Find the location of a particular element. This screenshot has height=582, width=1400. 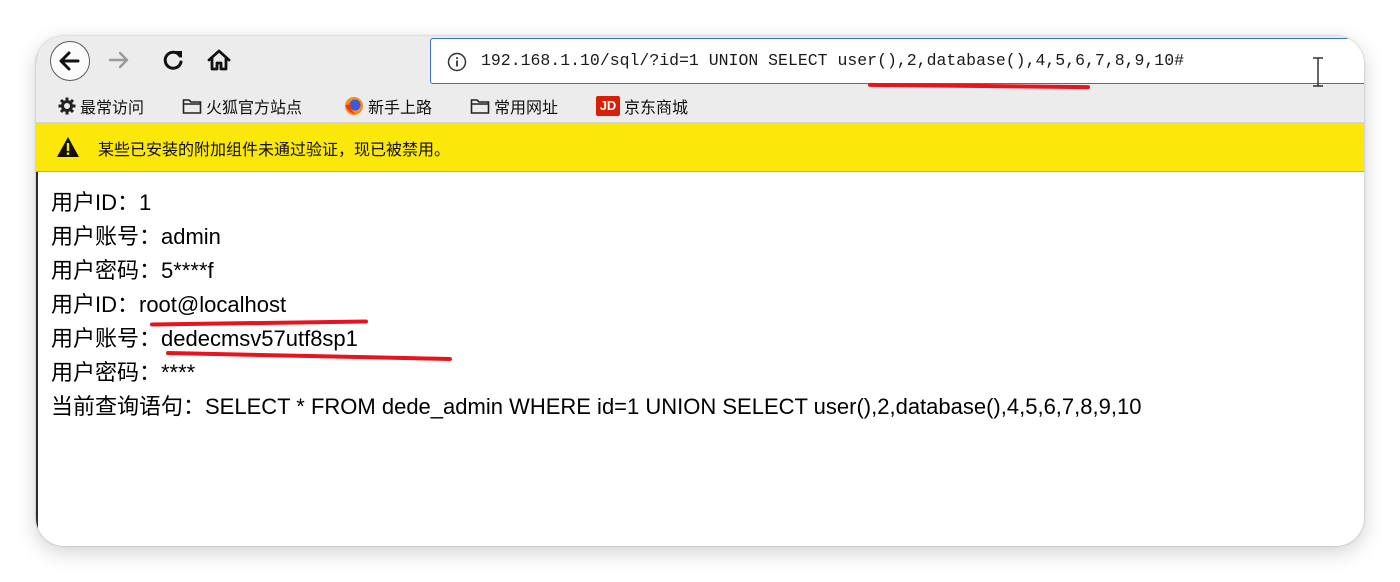

bookmark-label: 火狐官方站点 is located at coordinates (254, 107).